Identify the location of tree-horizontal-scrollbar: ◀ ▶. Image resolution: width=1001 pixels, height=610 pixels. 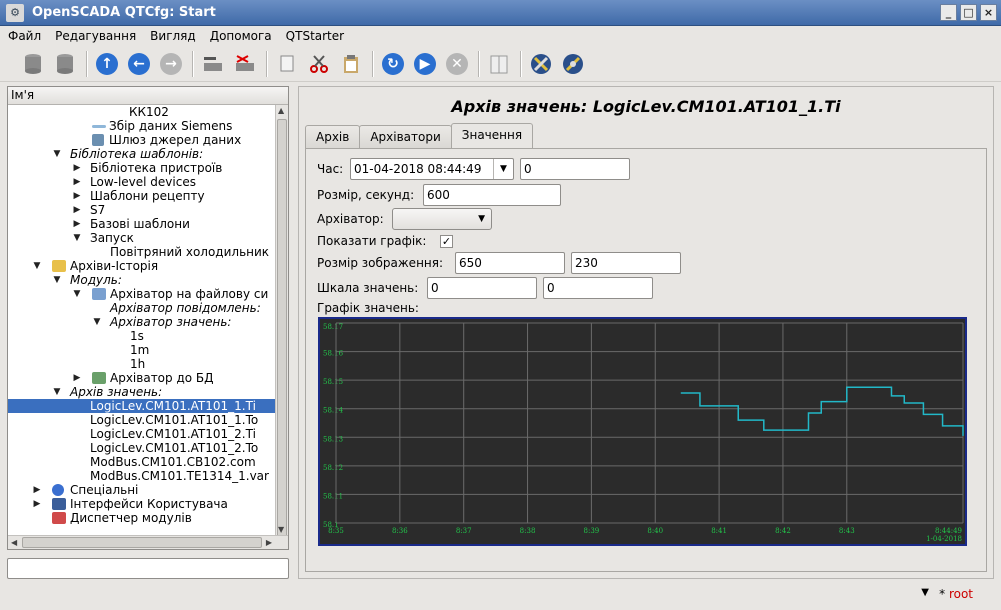
(148, 542).